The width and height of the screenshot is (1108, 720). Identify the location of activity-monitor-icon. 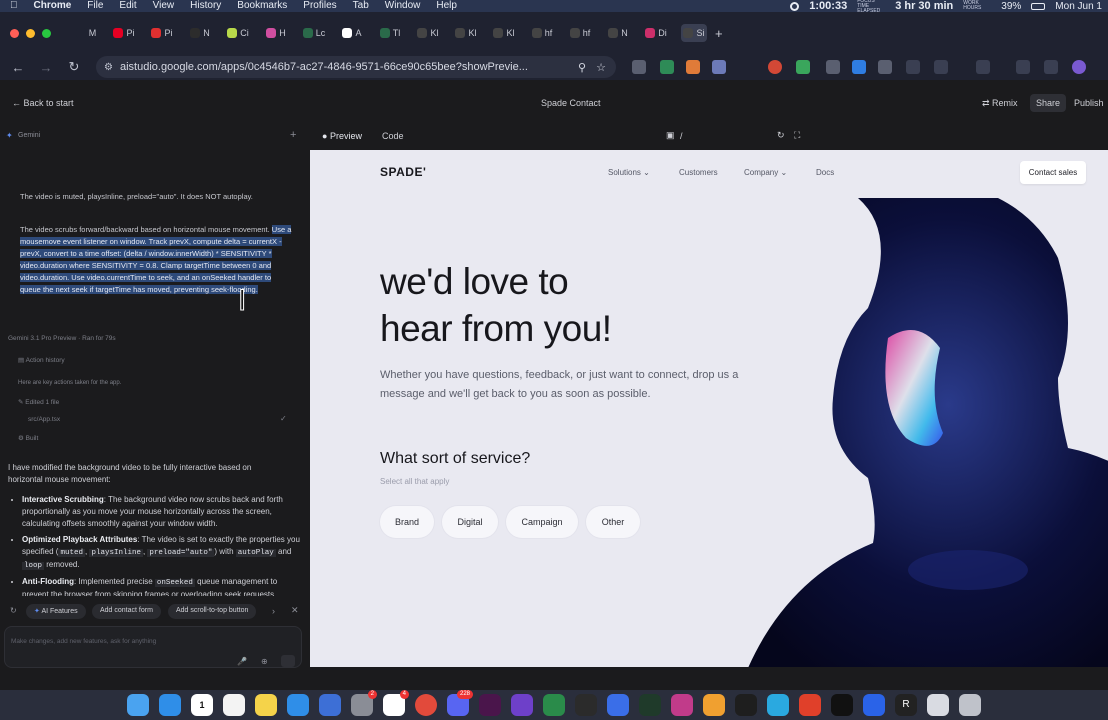
(650, 705).